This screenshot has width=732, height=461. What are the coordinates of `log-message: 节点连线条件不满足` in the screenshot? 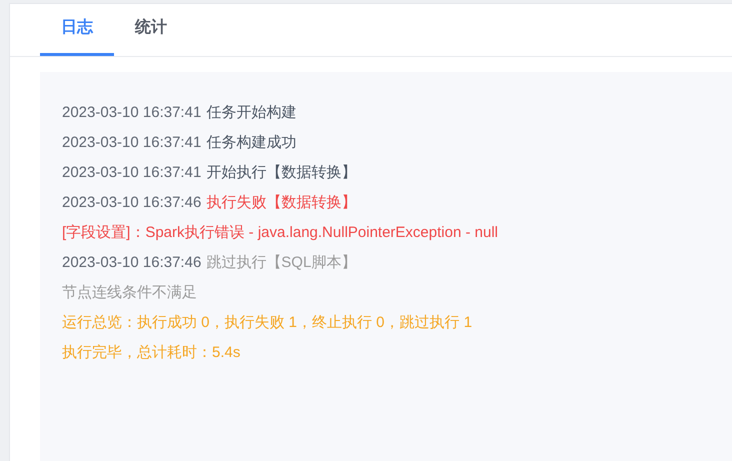 It's located at (129, 292).